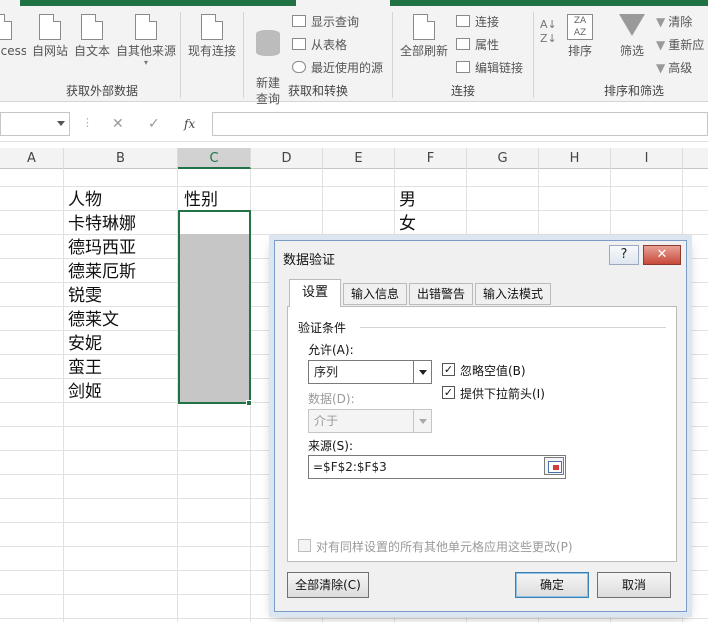 The image size is (708, 622). What do you see at coordinates (87, 122) in the screenshot?
I see `drag-handle-icon: ⋮` at bounding box center [87, 122].